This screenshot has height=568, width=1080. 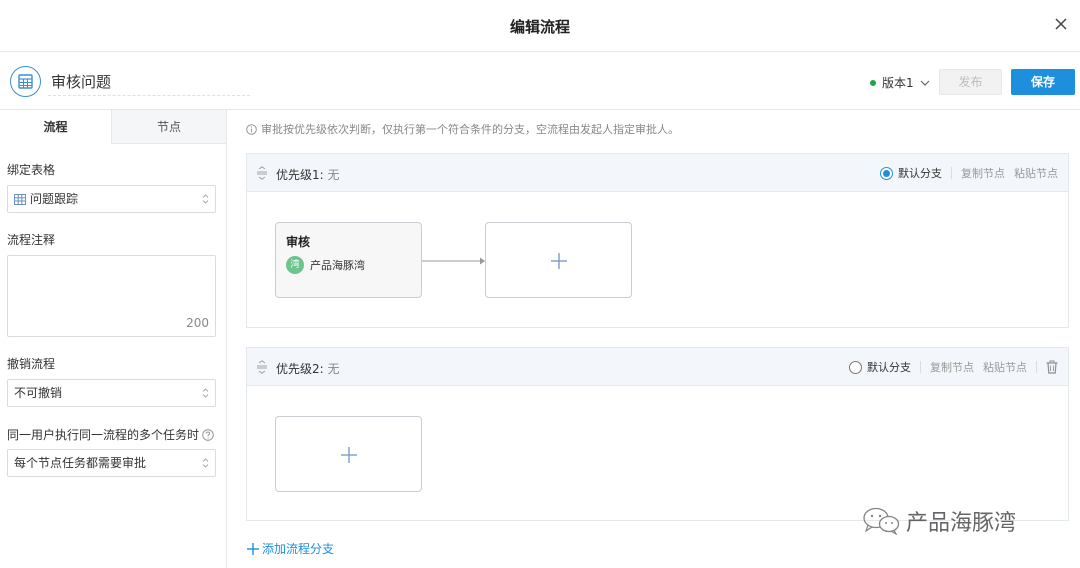 I want to click on assignee: 湾 产品海豚湾, so click(x=325, y=265).